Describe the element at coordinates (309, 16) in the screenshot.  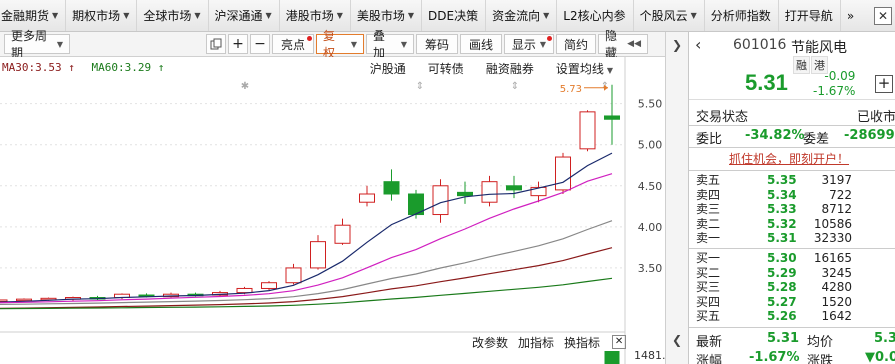
I see `menu-item-label: 港股市场` at that location.